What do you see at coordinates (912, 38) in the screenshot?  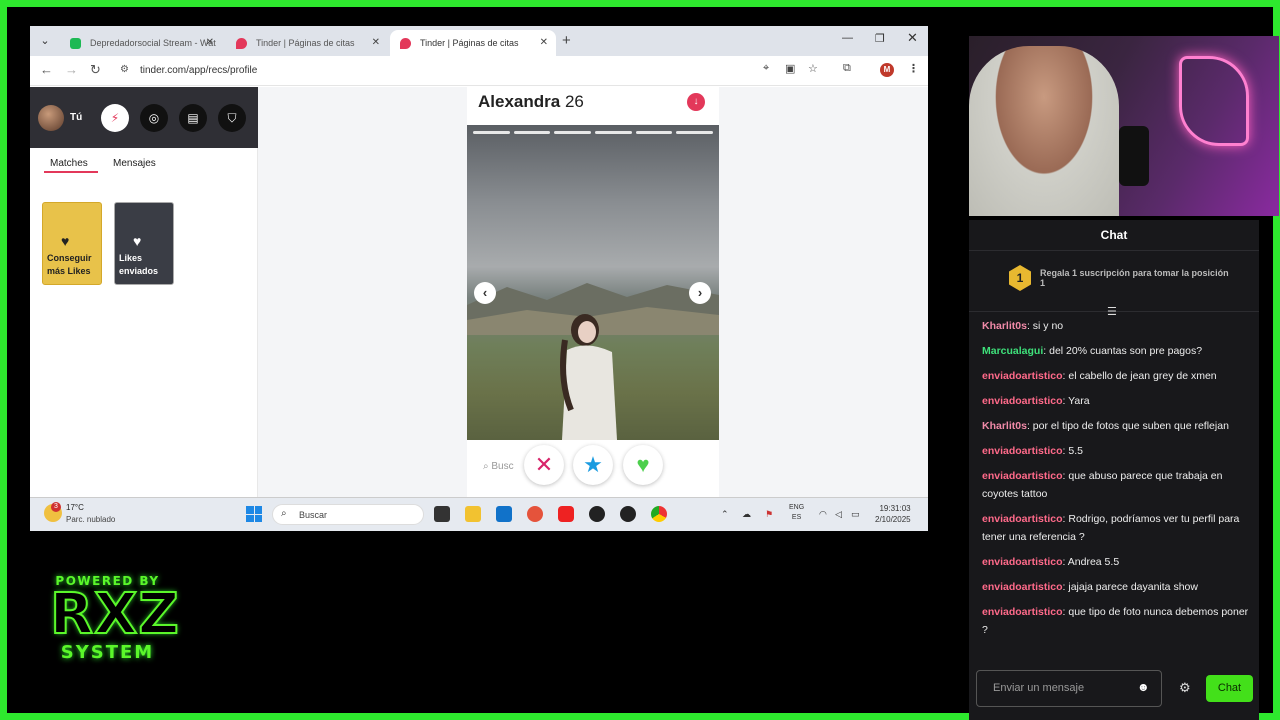 I see `close-window-button: ✕` at bounding box center [912, 38].